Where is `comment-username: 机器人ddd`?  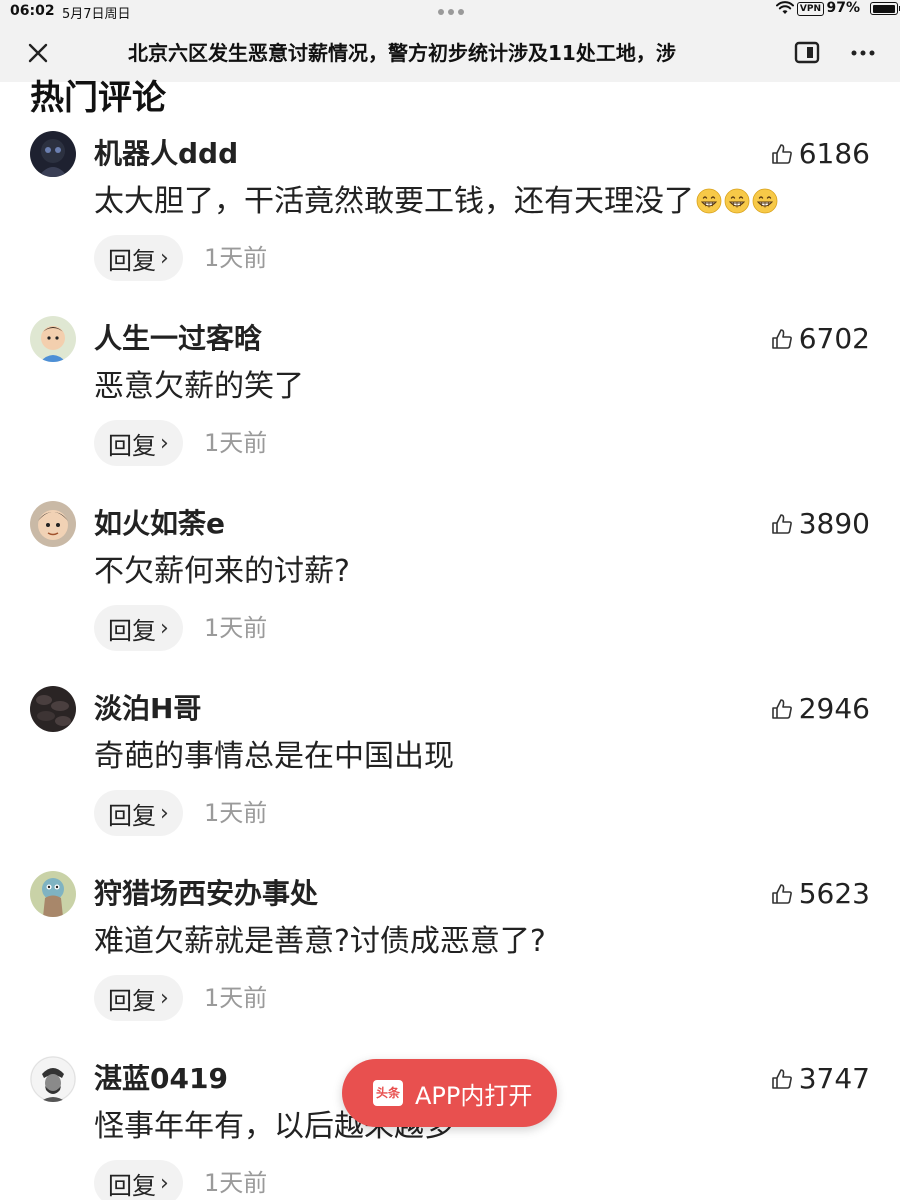
comment-username: 机器人ddd is located at coordinates (166, 154).